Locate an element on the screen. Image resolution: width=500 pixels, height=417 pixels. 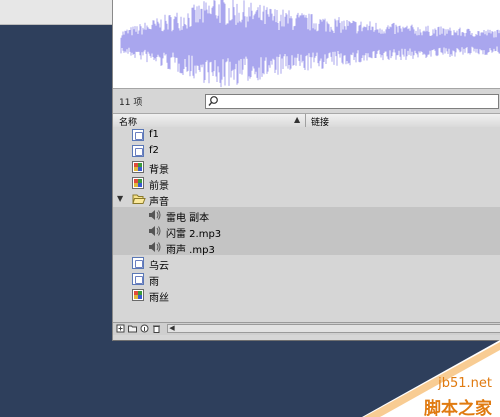
item-label: 雨声 .mp3 is located at coordinates (190, 250).